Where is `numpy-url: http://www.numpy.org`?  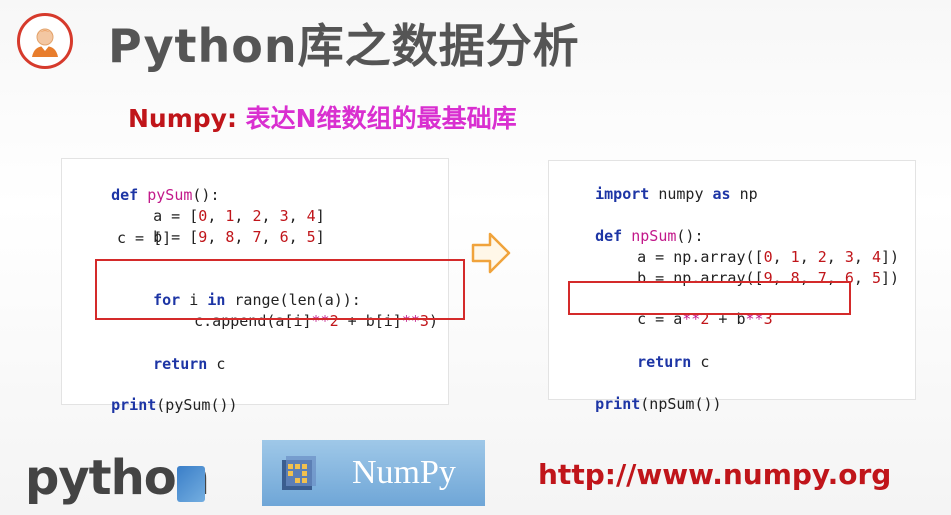 numpy-url: http://www.numpy.org is located at coordinates (715, 474).